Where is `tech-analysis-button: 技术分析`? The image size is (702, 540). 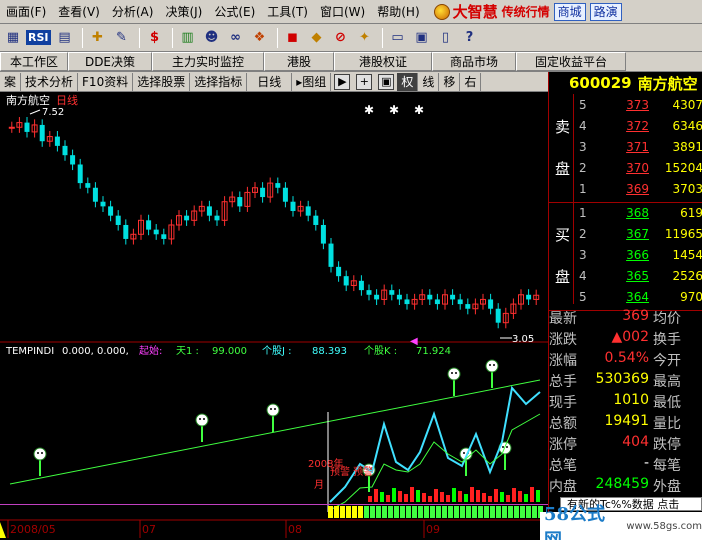 tech-analysis-button: 技术分析 is located at coordinates (50, 81).